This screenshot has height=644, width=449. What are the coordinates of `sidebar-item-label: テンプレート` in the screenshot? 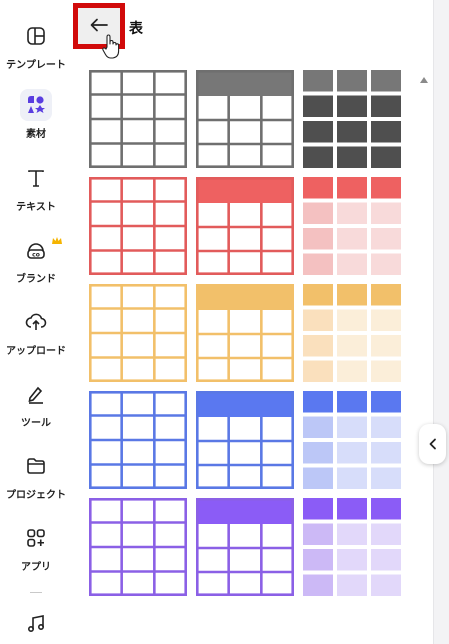 It's located at (36, 65).